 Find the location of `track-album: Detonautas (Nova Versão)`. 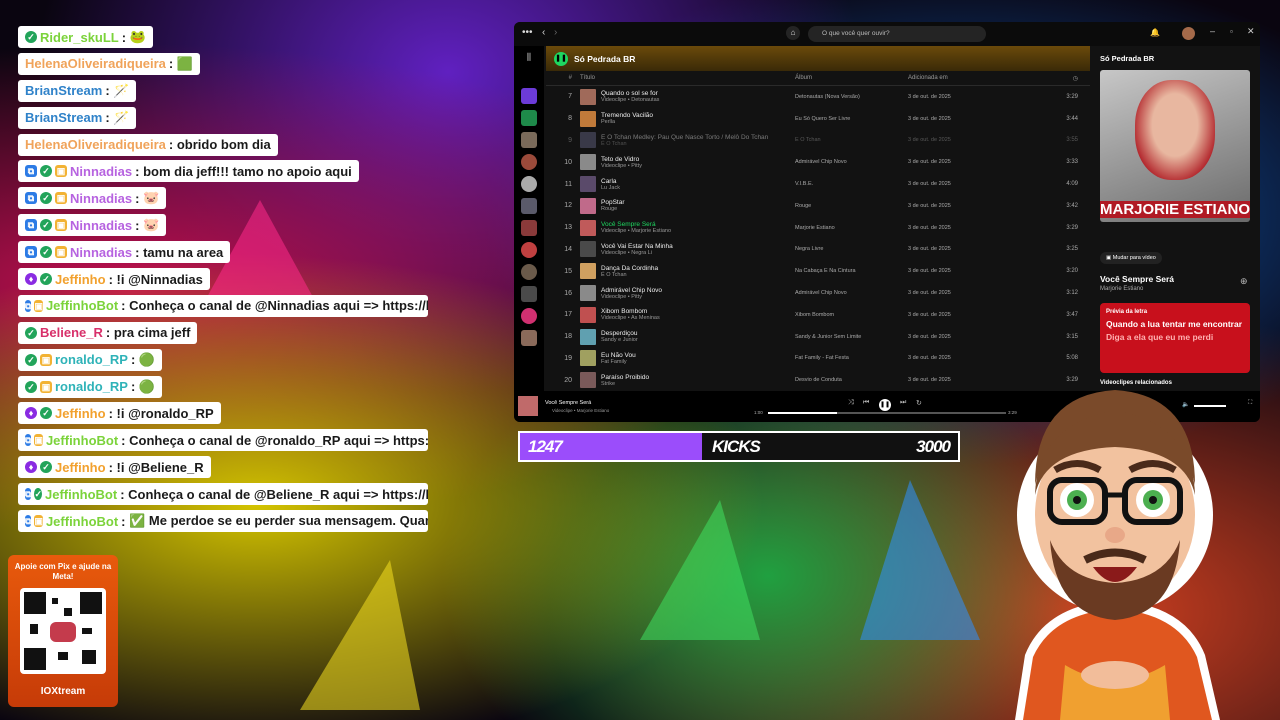

track-album: Detonautas (Nova Versão) is located at coordinates (851, 97).